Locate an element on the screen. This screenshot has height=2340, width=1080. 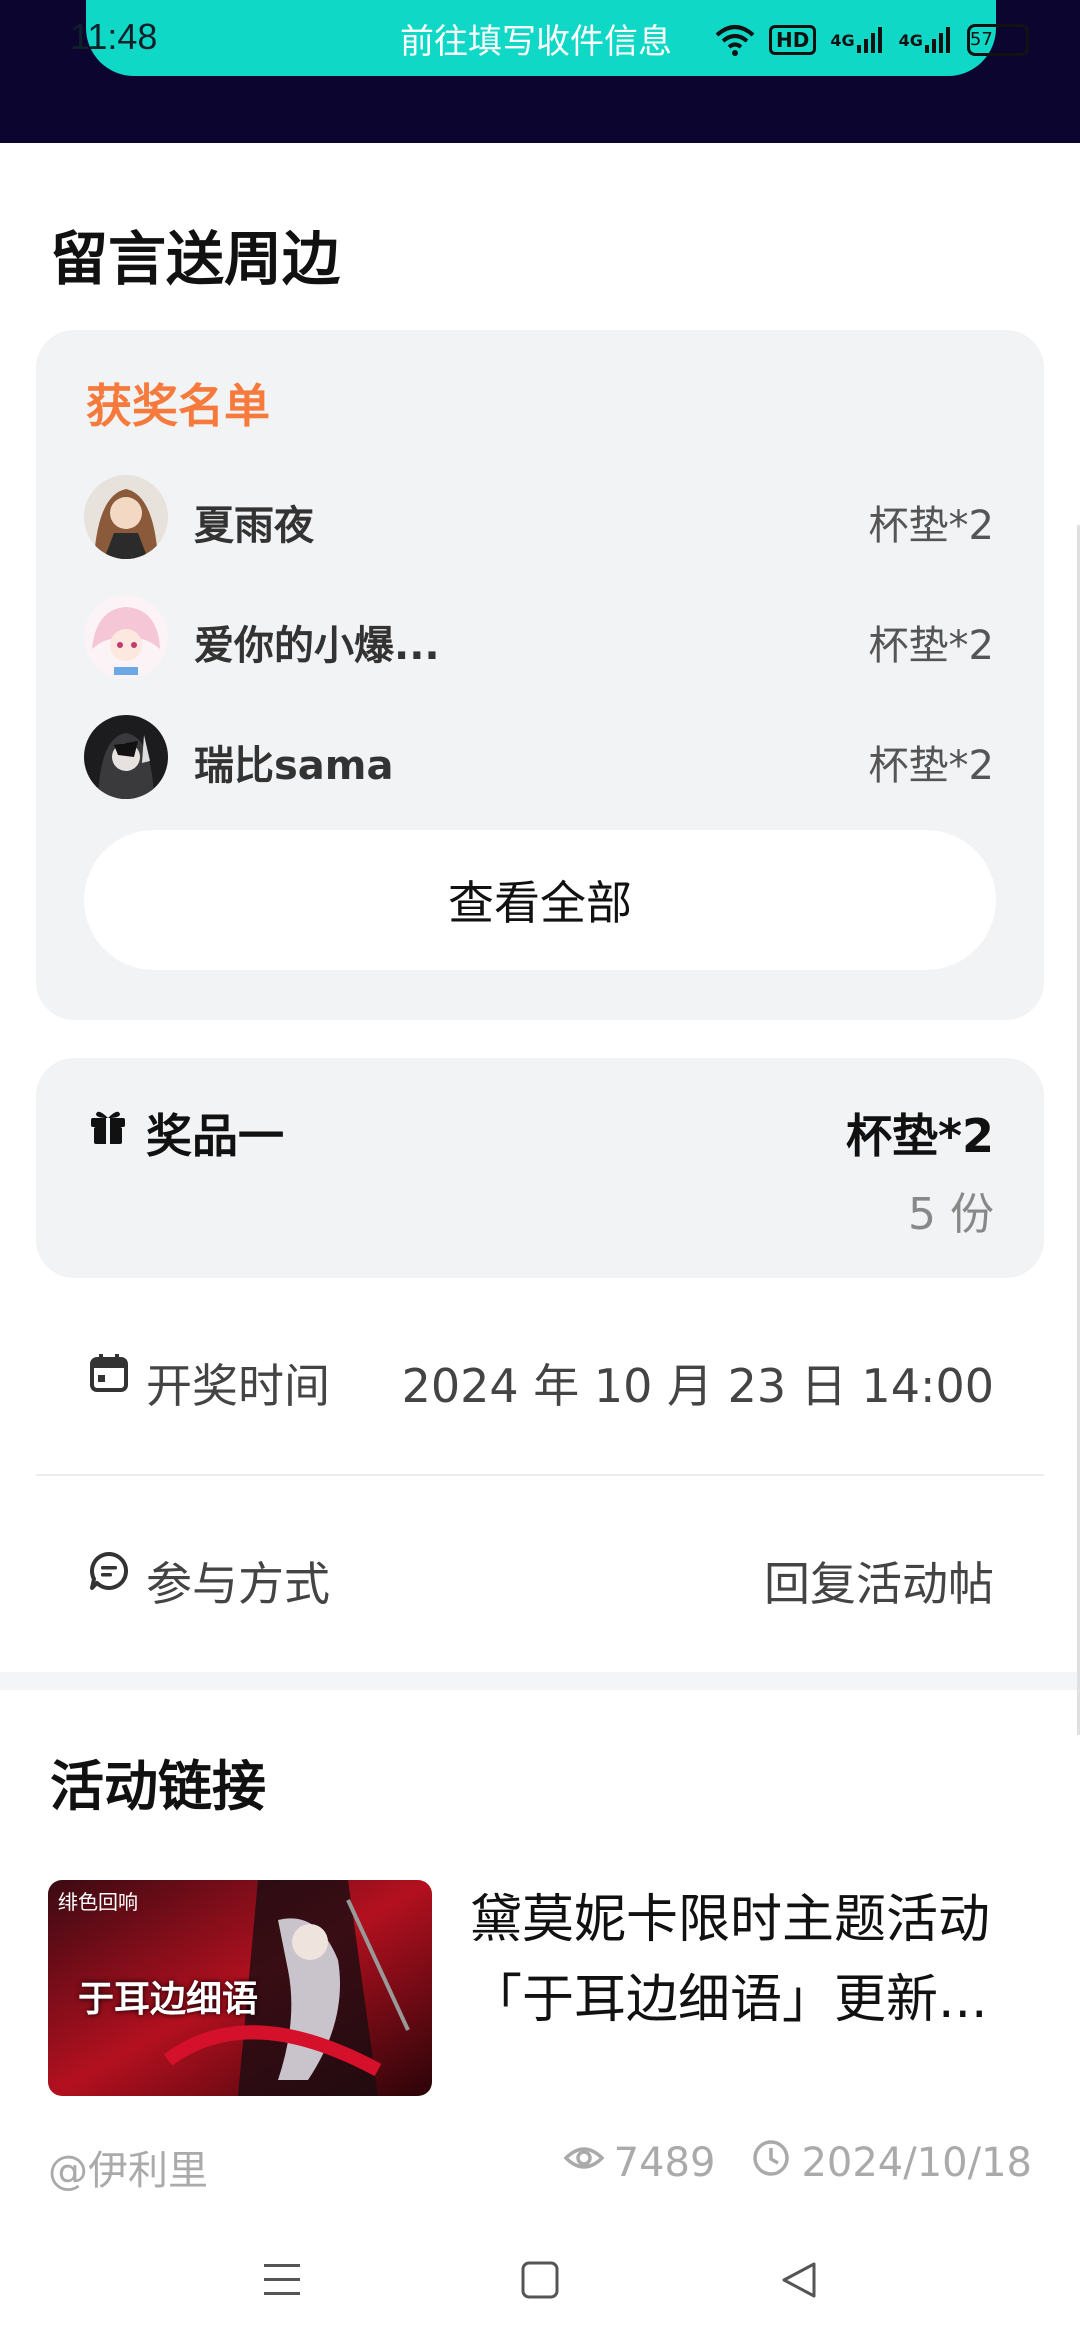
prize-card: 奖品一 杯垫*2 5 份 is located at coordinates (540, 1168).